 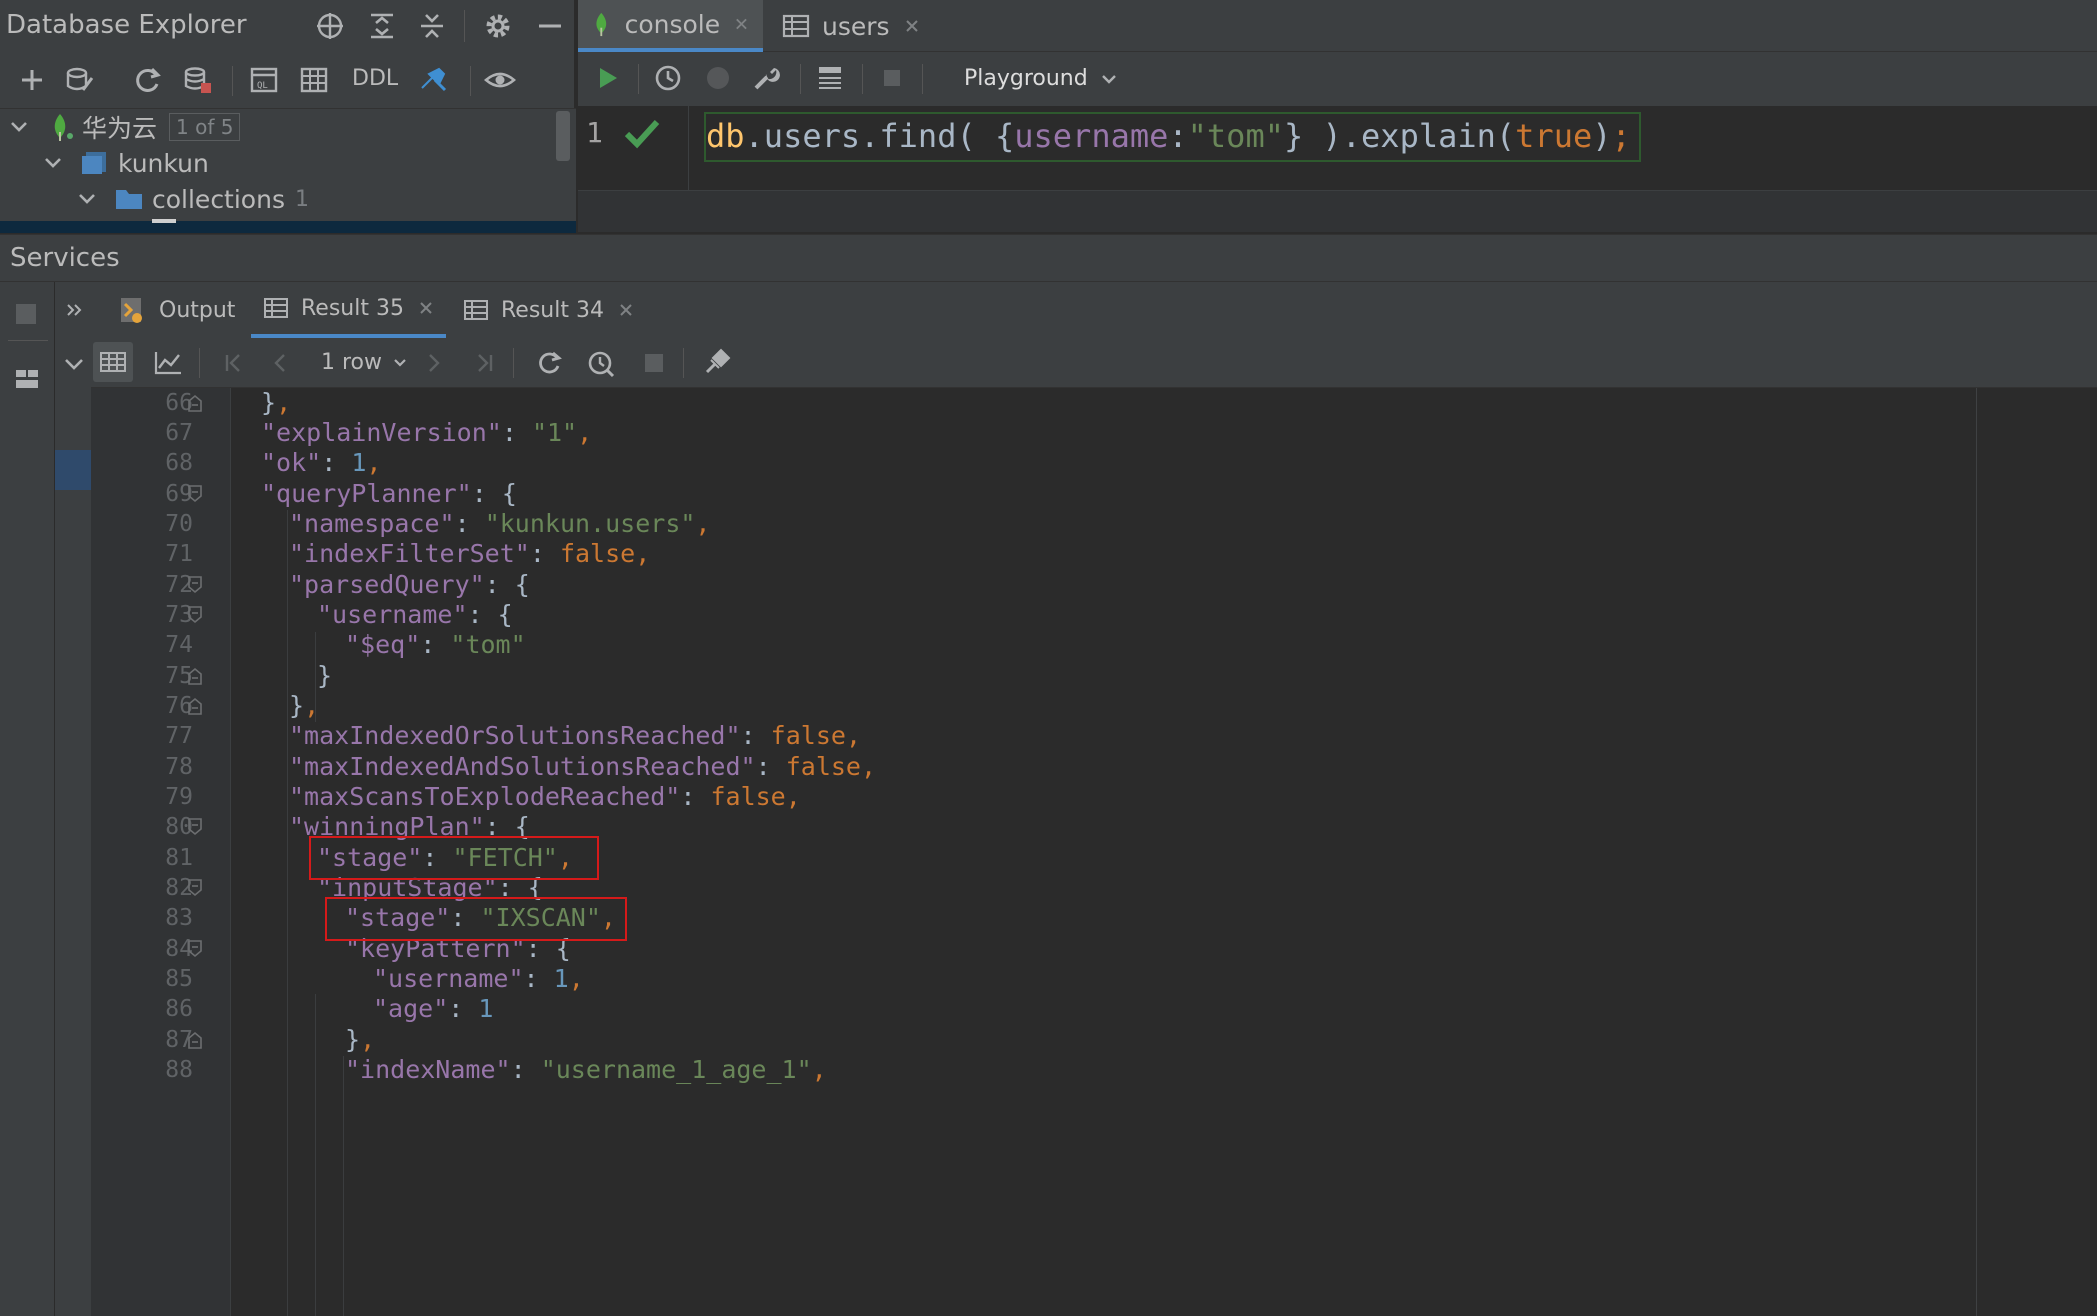 I want to click on run-icon, so click(x=608, y=78).